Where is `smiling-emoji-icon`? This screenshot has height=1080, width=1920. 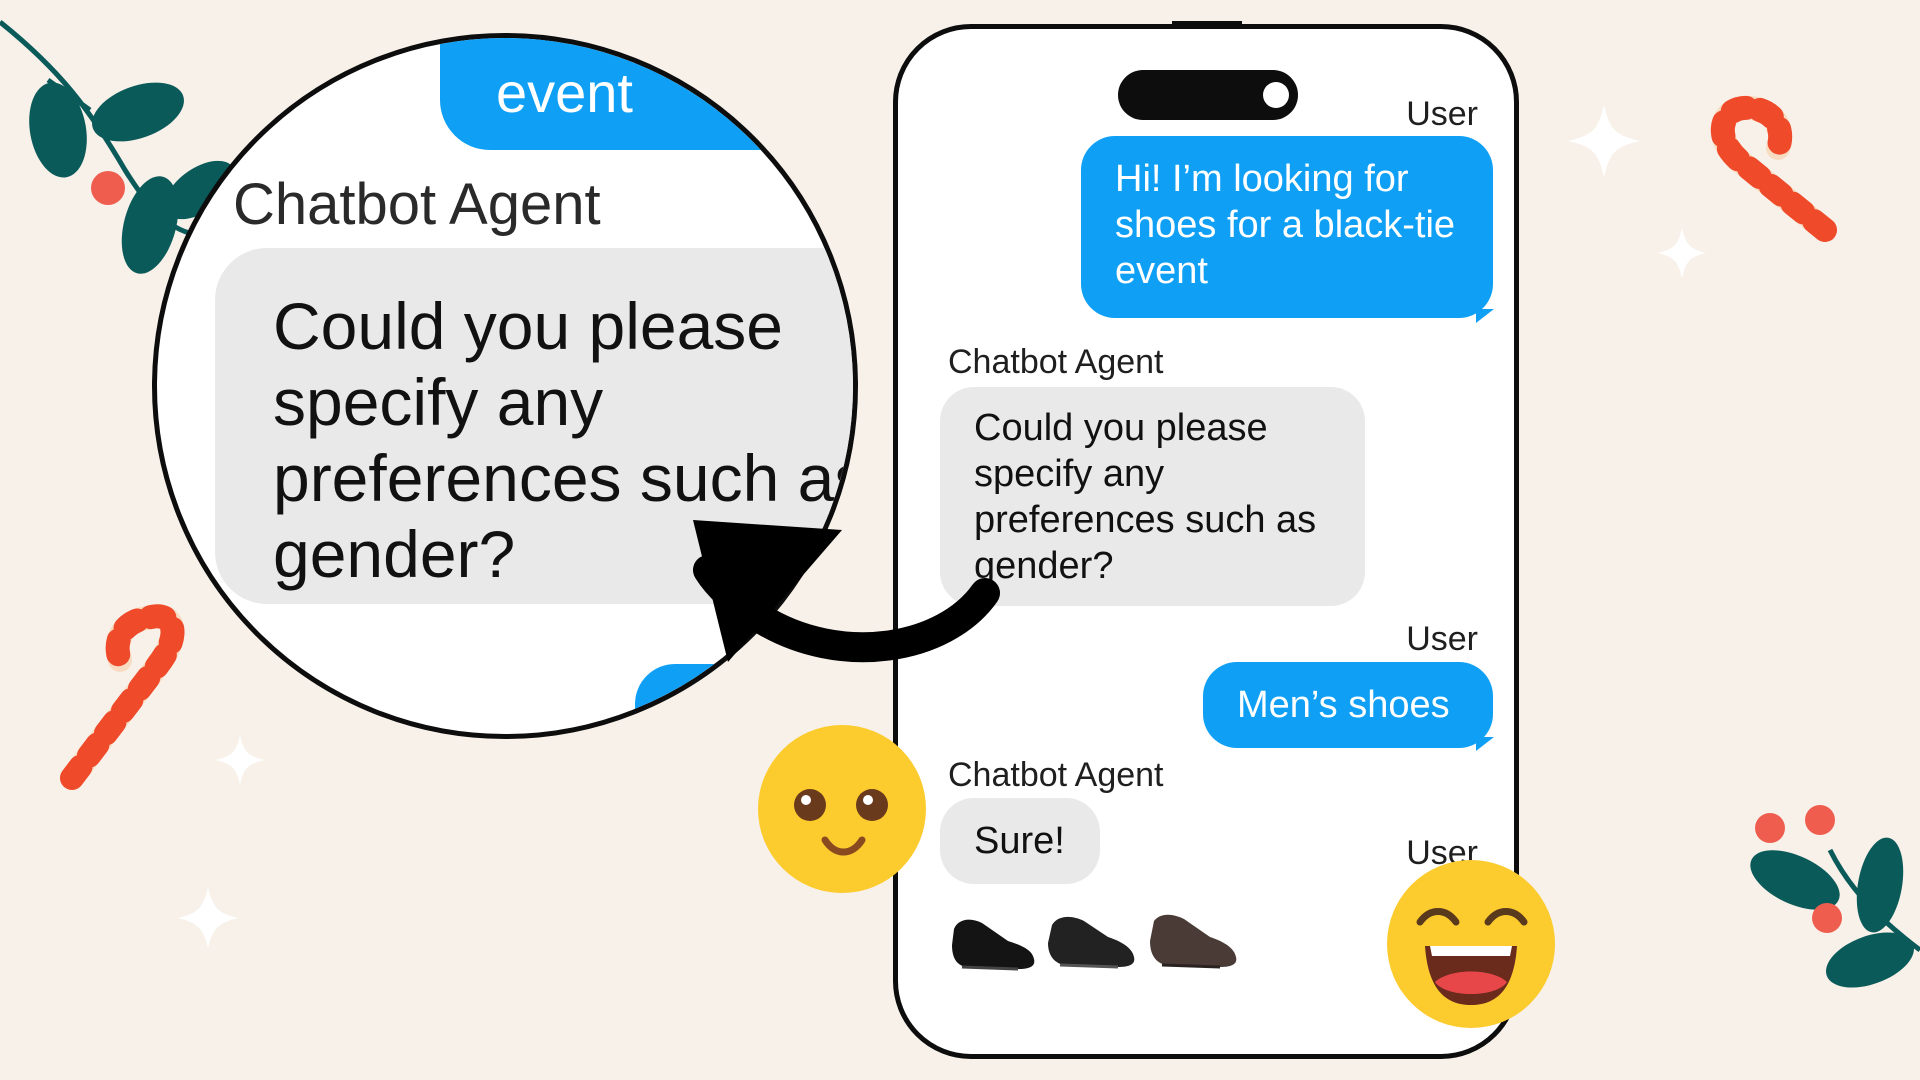
smiling-emoji-icon is located at coordinates (842, 809).